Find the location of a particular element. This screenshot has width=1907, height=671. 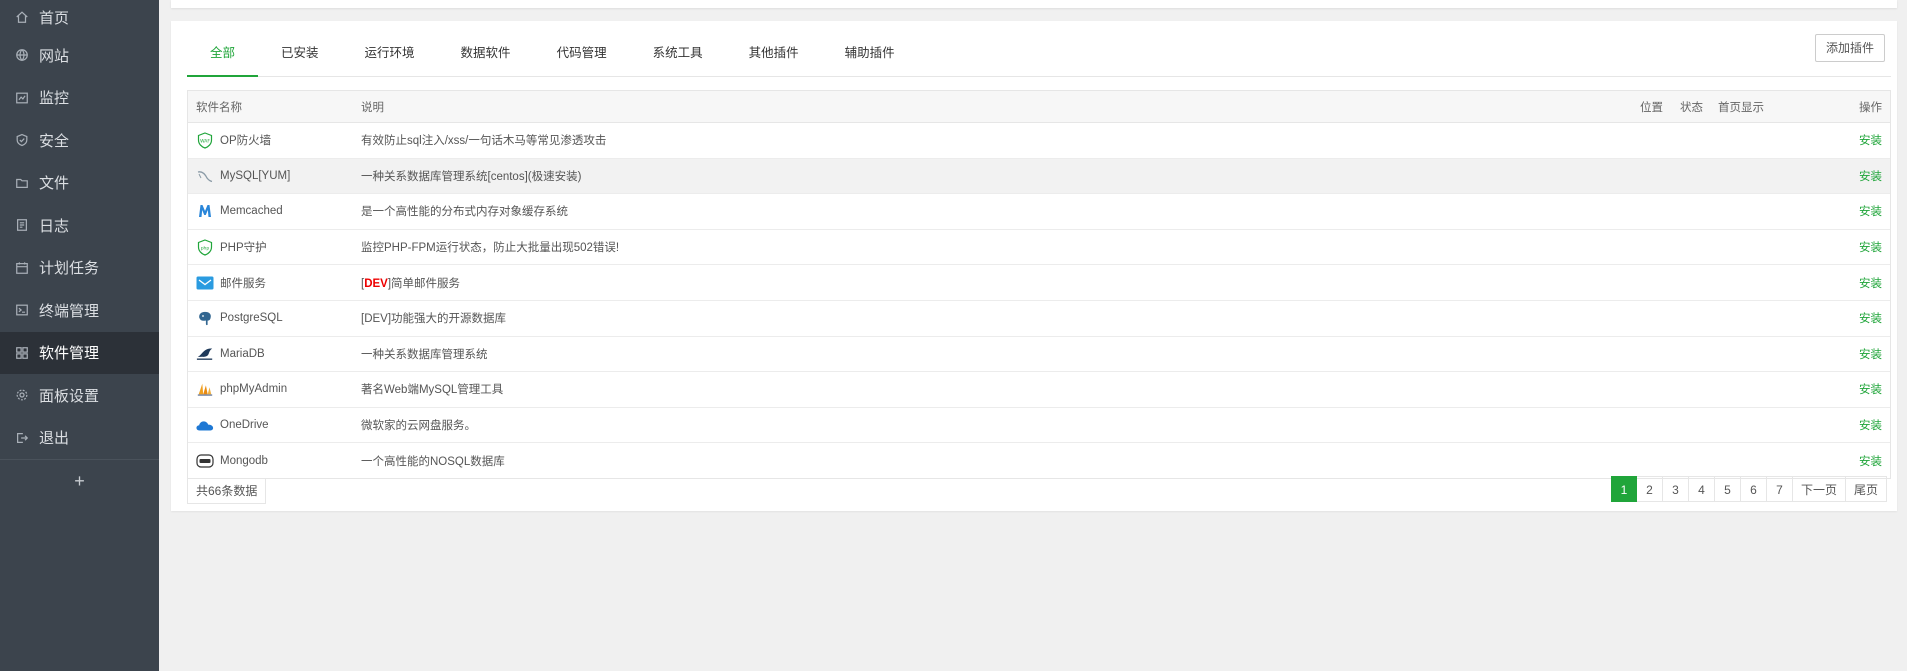

sidebar-item-home: 首页 is located at coordinates (79, 17).